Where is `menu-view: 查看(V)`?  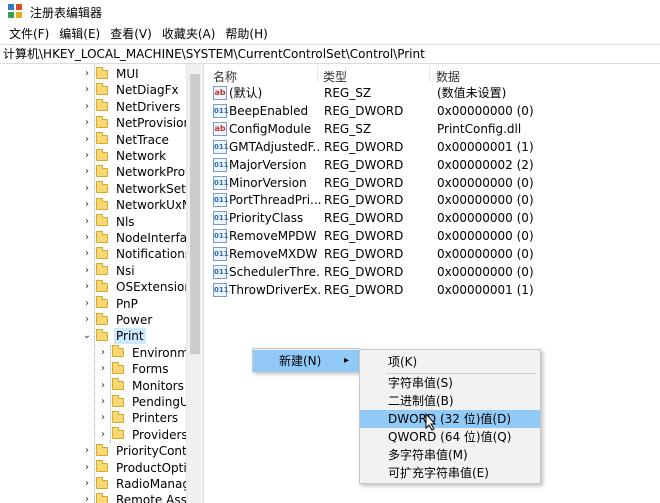
menu-view: 查看(V) is located at coordinates (131, 34).